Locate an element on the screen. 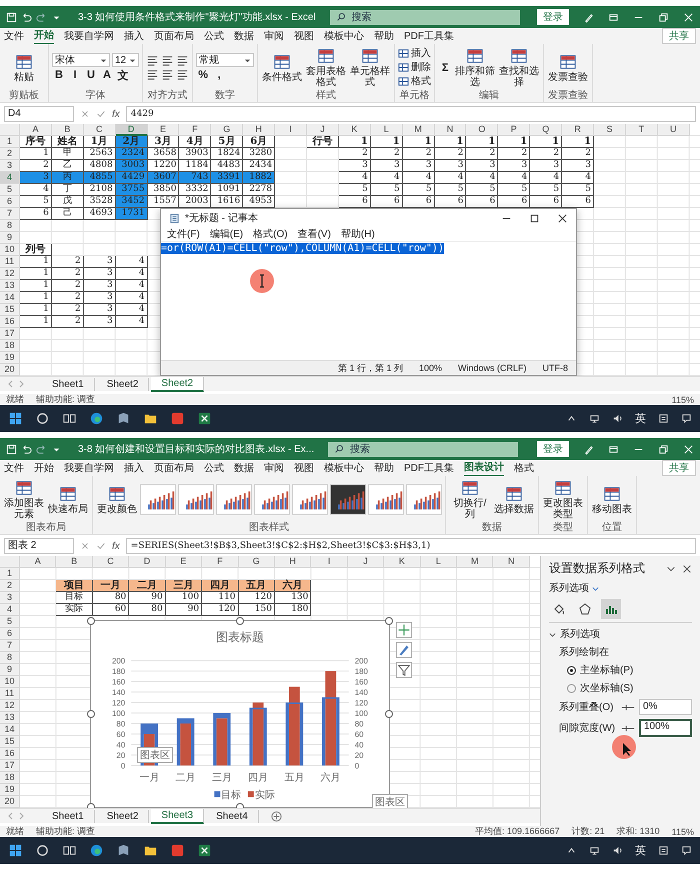 Image resolution: width=700 pixels, height=869 pixels. ribbon-button: 单元格样式 is located at coordinates (370, 67).